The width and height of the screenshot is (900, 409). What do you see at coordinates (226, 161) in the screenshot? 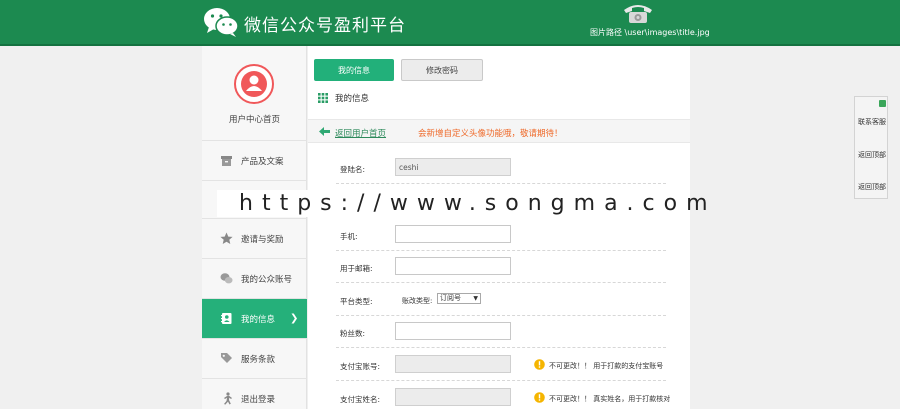
I see `box-icon` at bounding box center [226, 161].